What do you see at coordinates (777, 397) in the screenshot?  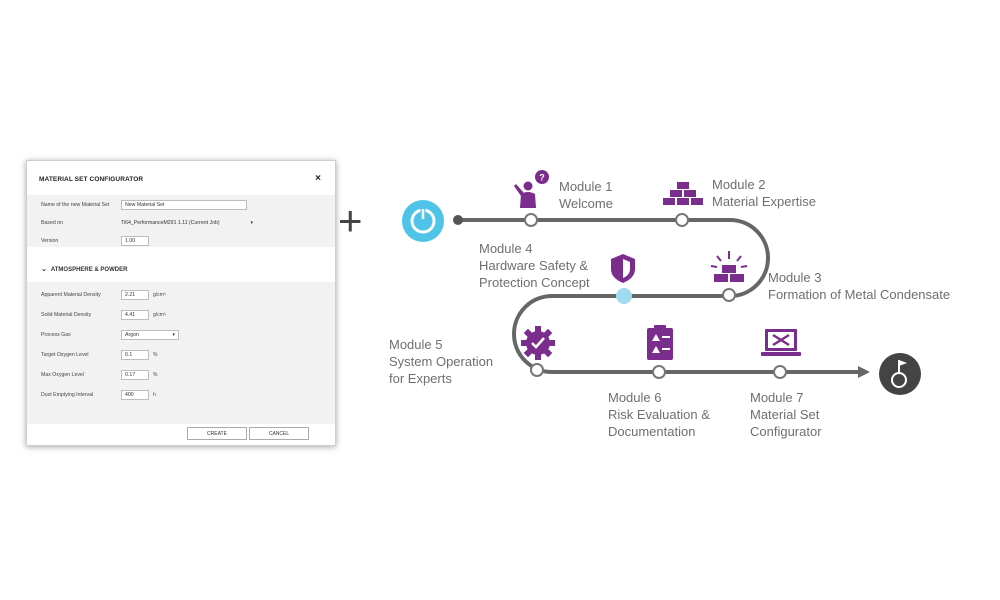 I see `module-7-title: Module 7` at bounding box center [777, 397].